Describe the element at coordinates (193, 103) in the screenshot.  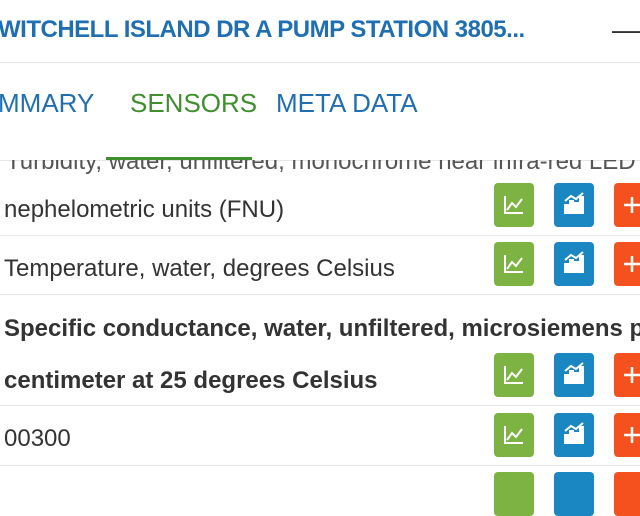
I see `tab-sensors: SENSORS` at that location.